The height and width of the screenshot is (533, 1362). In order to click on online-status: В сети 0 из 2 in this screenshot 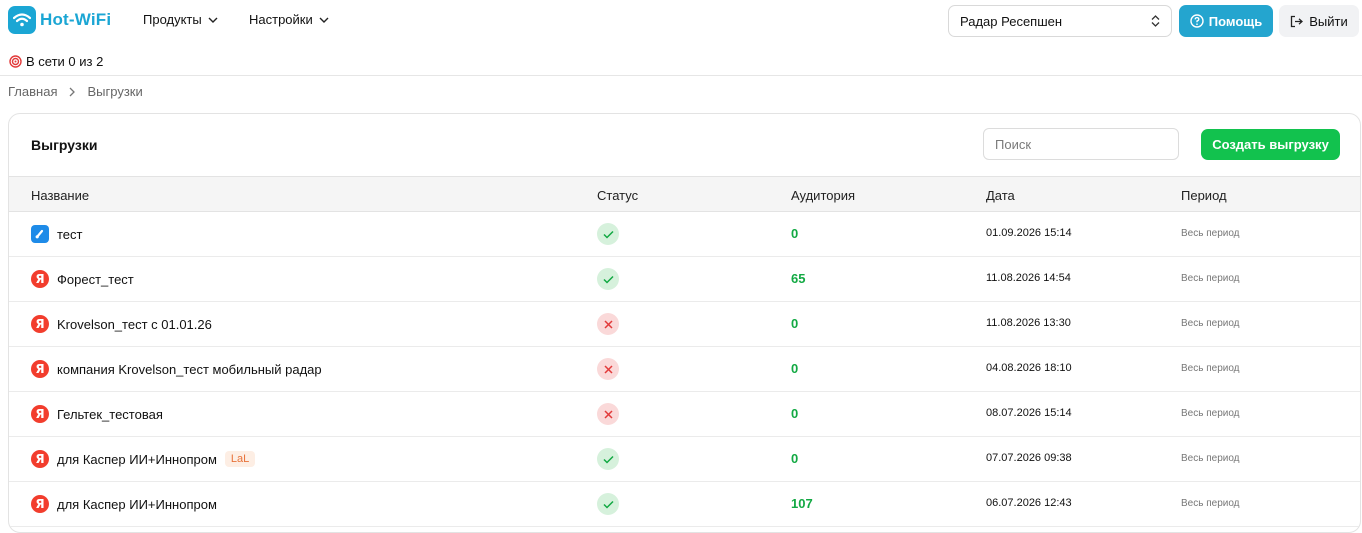, I will do `click(56, 61)`.